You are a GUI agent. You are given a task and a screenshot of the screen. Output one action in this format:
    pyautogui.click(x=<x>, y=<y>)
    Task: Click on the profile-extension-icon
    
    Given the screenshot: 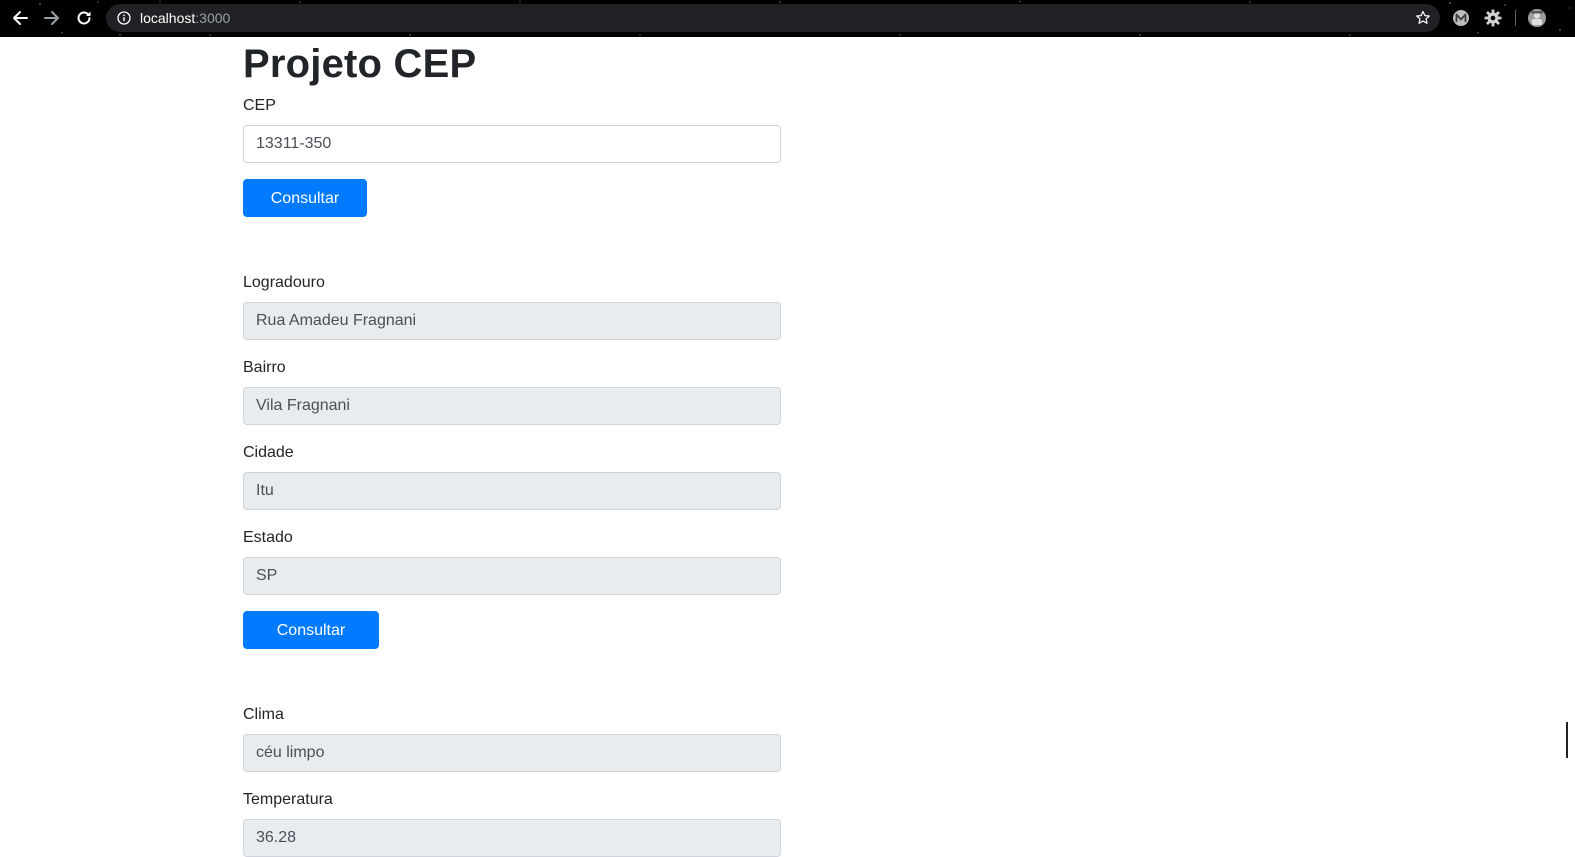 What is the action you would take?
    pyautogui.click(x=1537, y=18)
    